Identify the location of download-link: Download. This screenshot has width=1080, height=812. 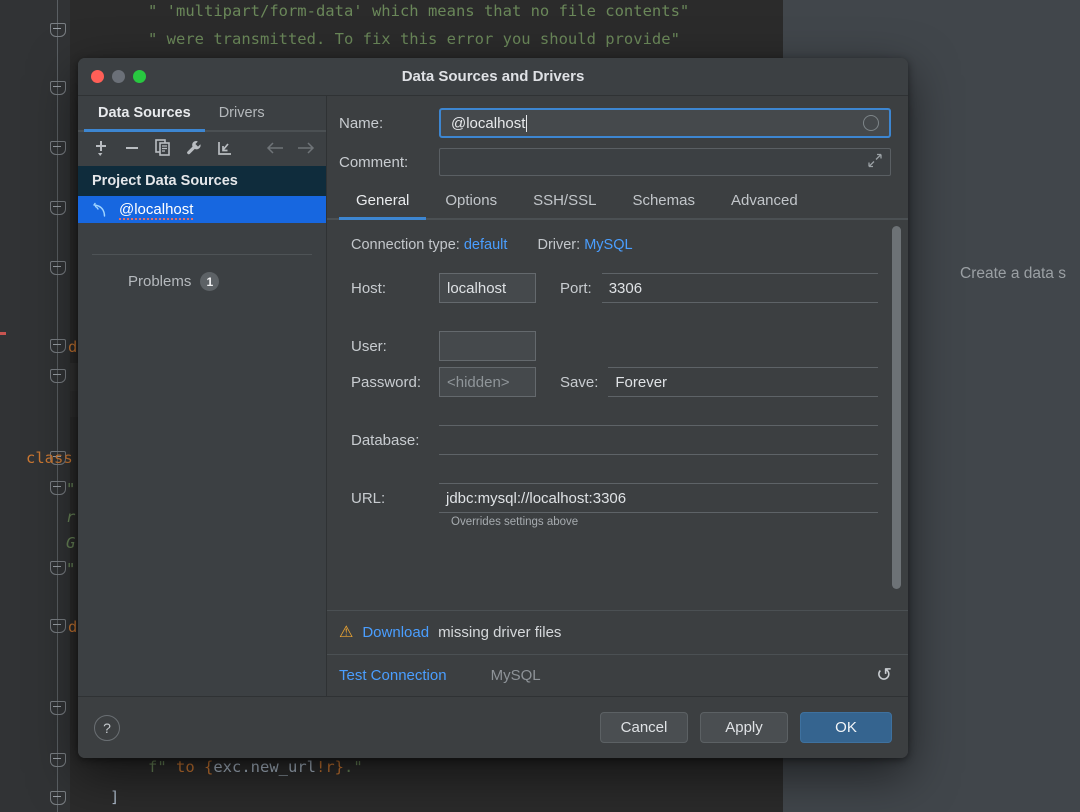
(395, 632).